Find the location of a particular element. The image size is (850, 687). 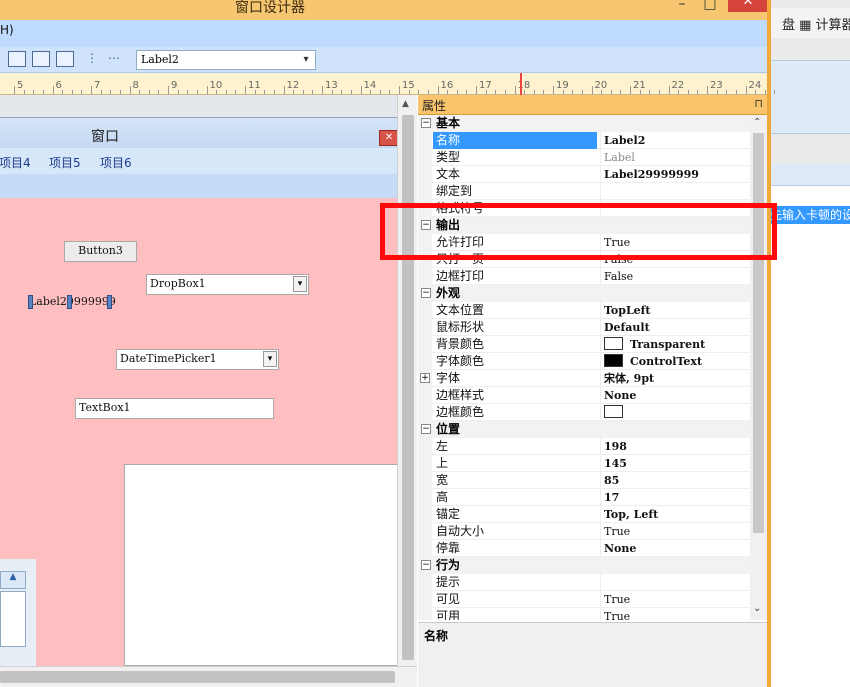

dropbox1-control: DropBox1 ▾ is located at coordinates (227, 284).